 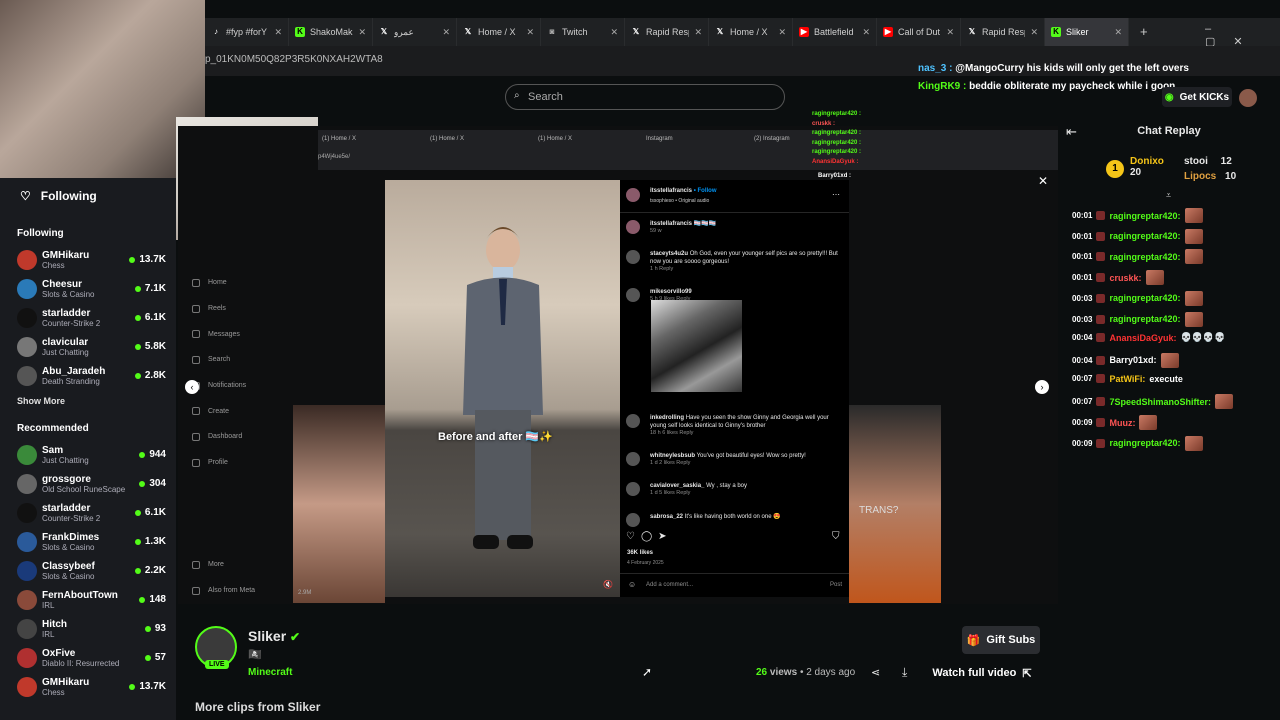 What do you see at coordinates (339, 504) in the screenshot?
I see `prev-reel-thumbnail` at bounding box center [339, 504].